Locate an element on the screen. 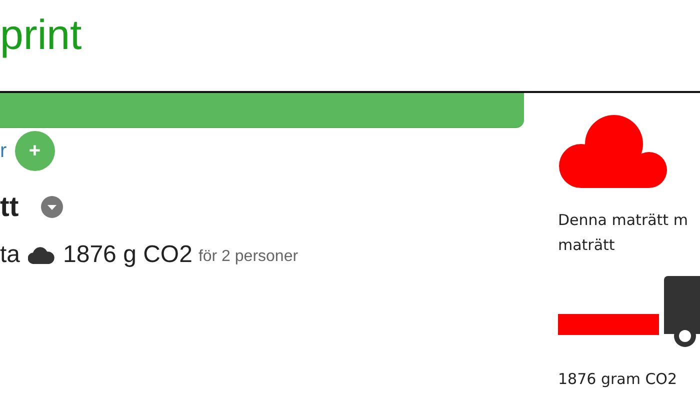 The image size is (700, 416). footprint-label: ta is located at coordinates (10, 255).